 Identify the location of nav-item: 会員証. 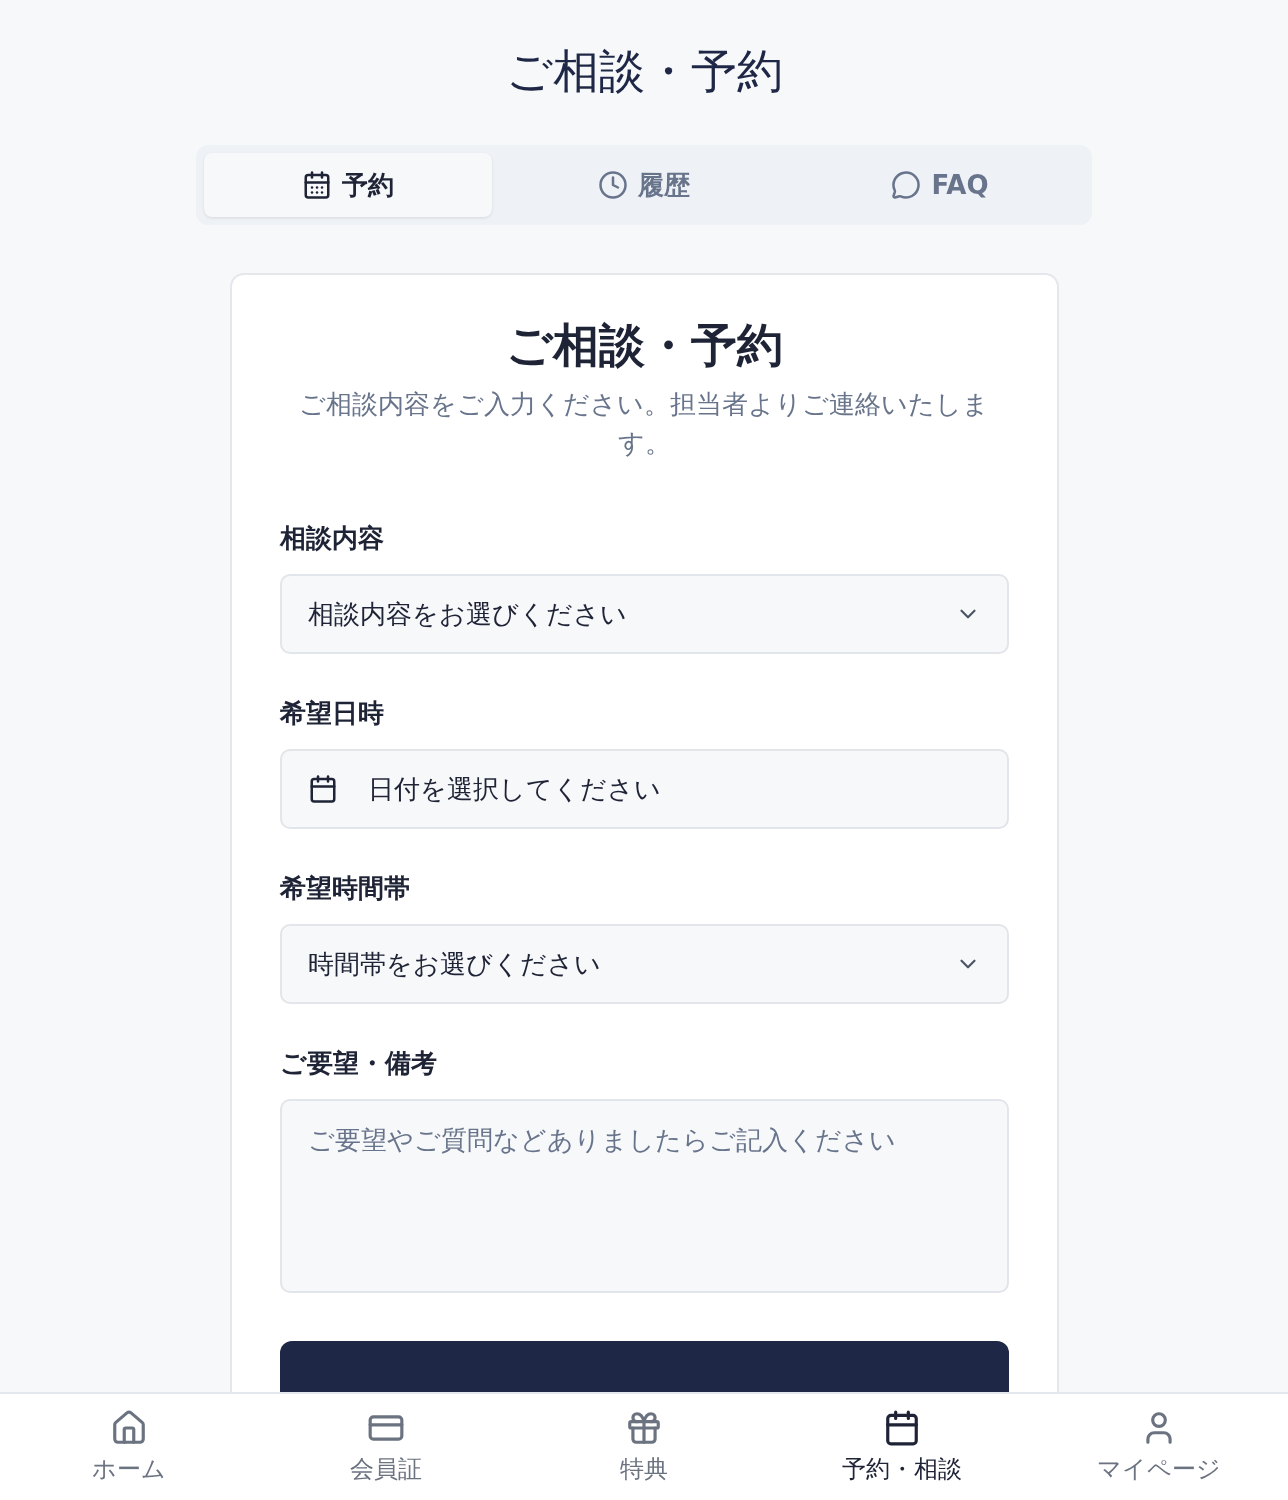
(386, 1447).